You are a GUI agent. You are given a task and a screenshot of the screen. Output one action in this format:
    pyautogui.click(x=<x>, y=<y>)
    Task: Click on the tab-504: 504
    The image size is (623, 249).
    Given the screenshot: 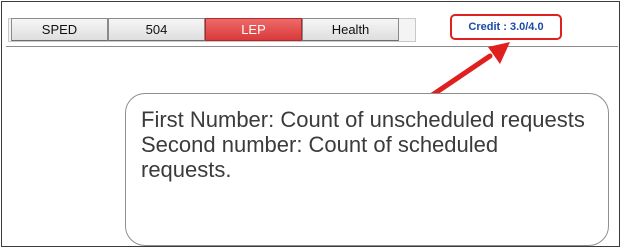 What is the action you would take?
    pyautogui.click(x=156, y=29)
    